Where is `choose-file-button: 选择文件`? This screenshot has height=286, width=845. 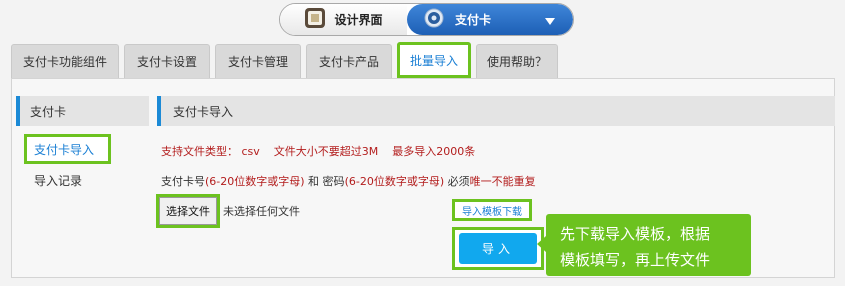
choose-file-button: 选择文件 is located at coordinates (188, 211).